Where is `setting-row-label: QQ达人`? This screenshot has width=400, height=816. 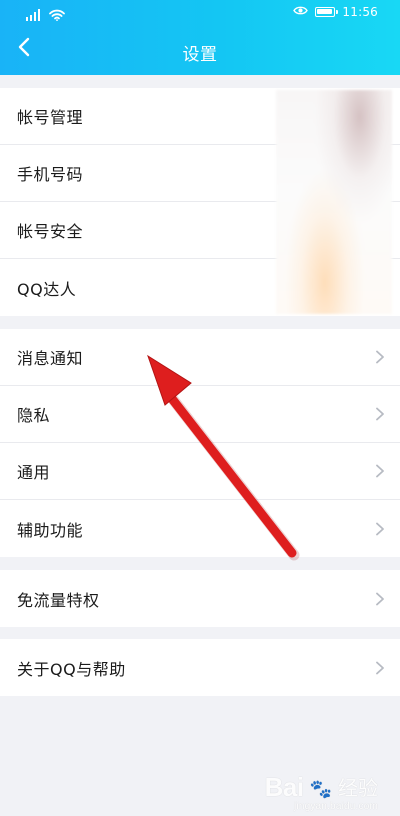
setting-row-label: QQ达人 is located at coordinates (47, 289).